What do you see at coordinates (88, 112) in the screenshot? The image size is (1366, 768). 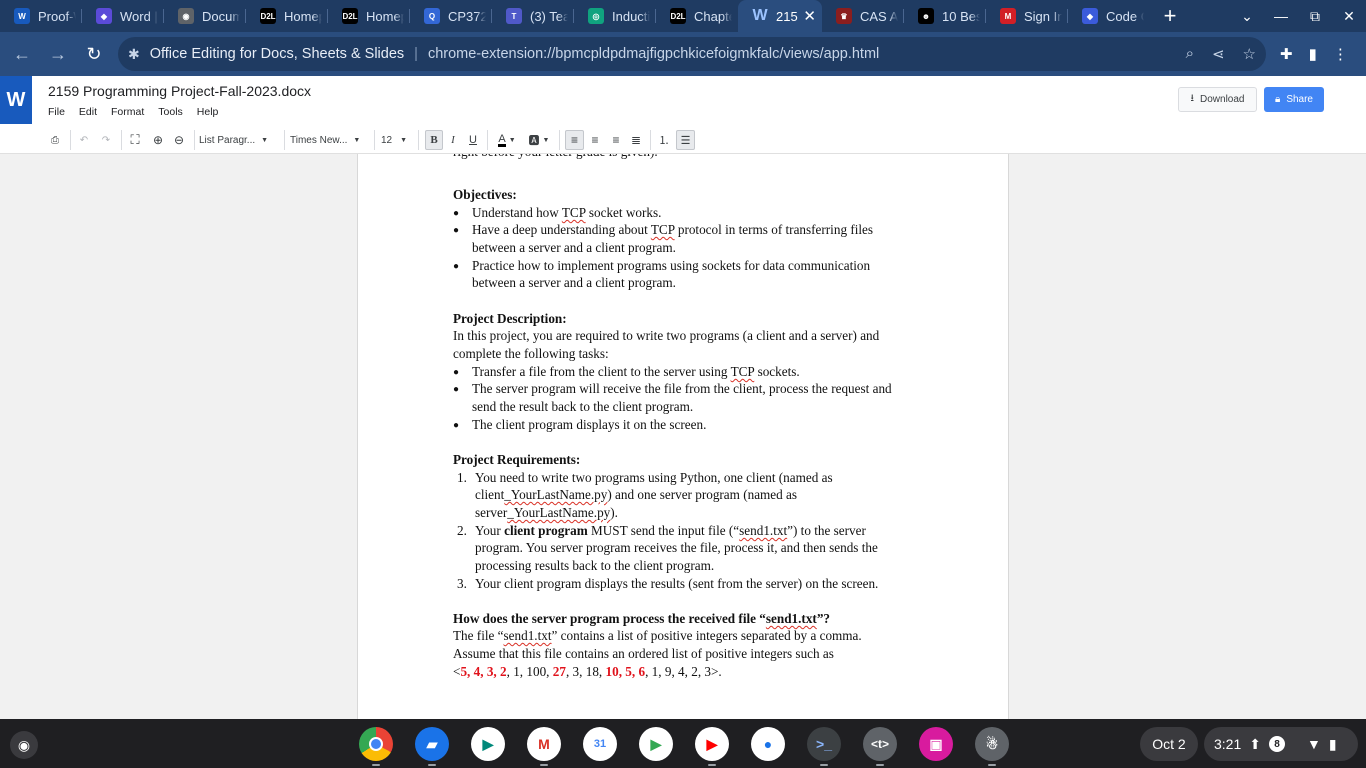 I see `menu-edit: Edit` at bounding box center [88, 112].